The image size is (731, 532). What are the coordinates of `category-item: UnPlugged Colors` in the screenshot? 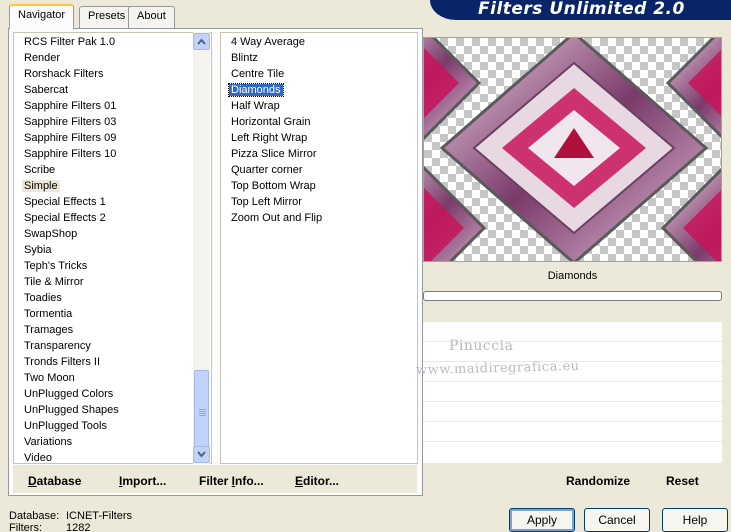 It's located at (104, 394).